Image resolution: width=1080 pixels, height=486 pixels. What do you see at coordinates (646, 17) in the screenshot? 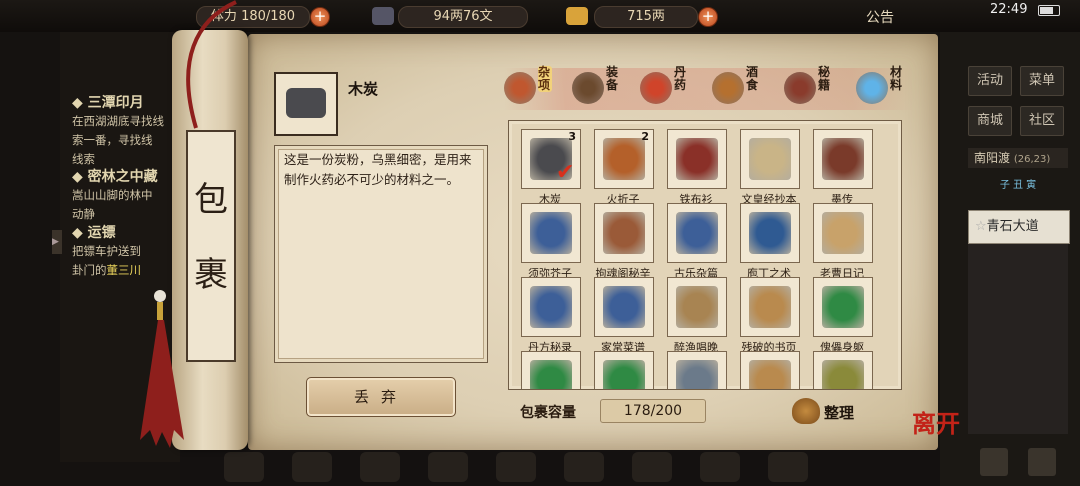
I see `gold-value: 715两` at bounding box center [646, 17].